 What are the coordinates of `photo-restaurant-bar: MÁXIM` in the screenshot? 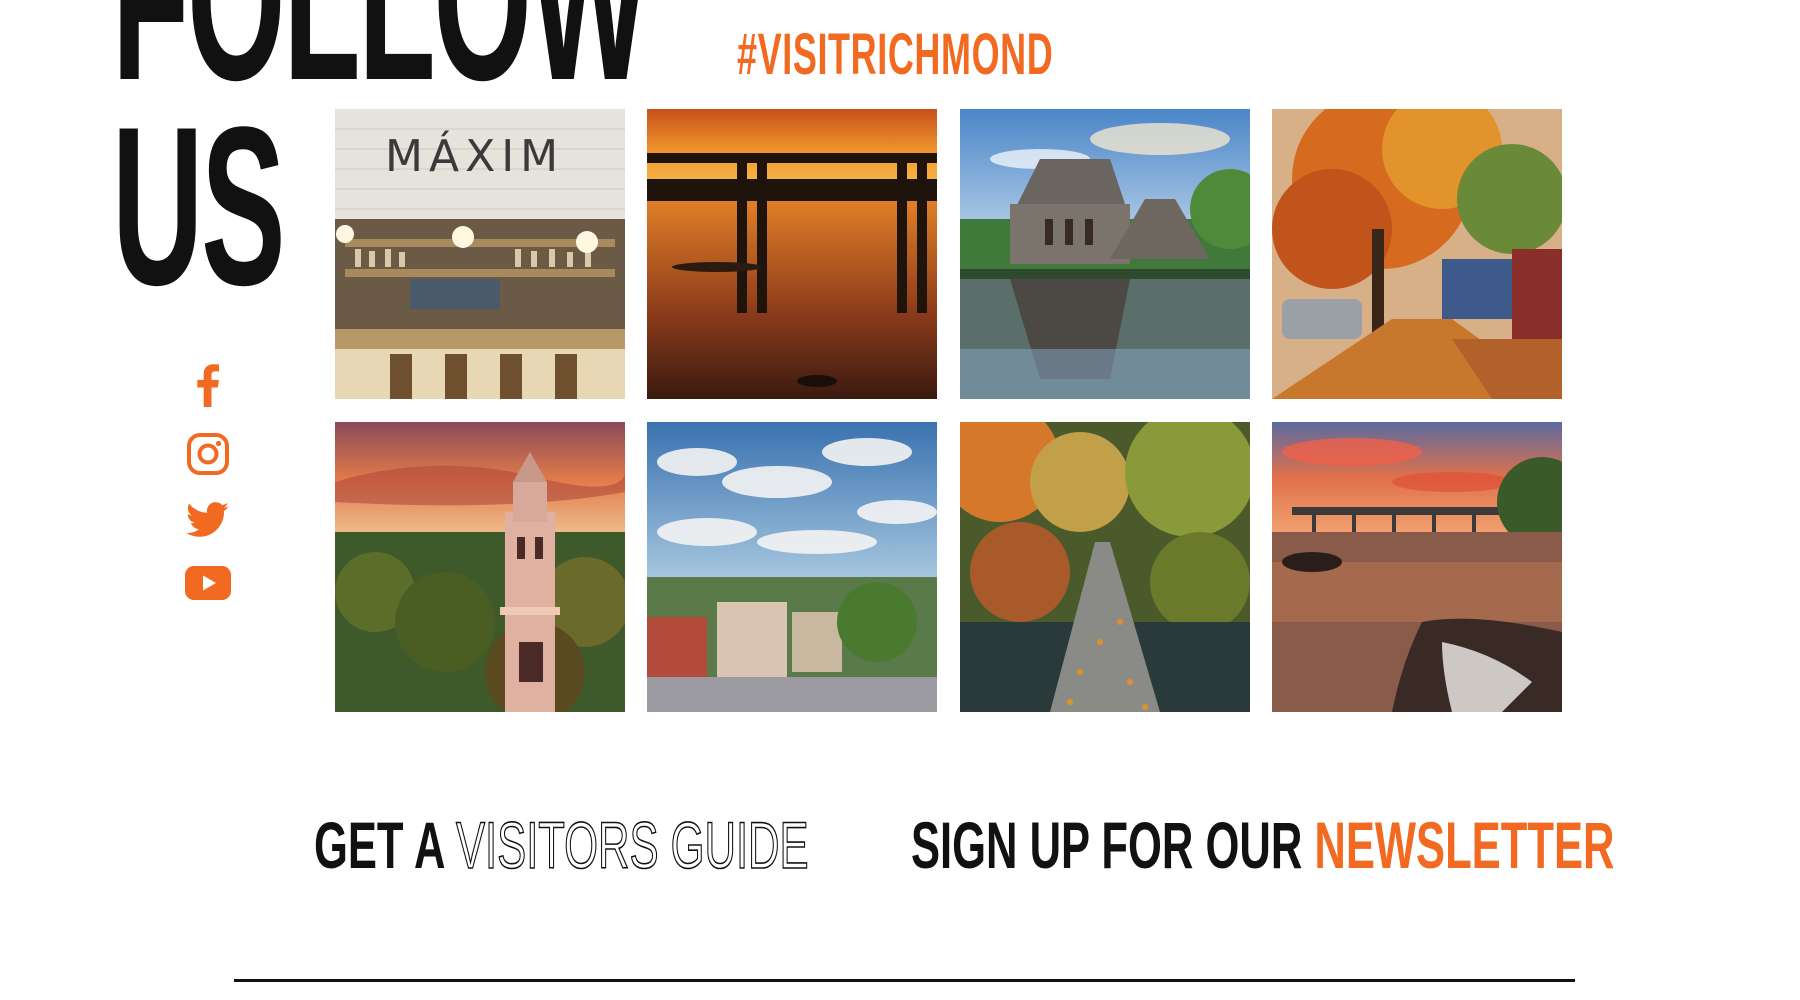 It's located at (480, 254).